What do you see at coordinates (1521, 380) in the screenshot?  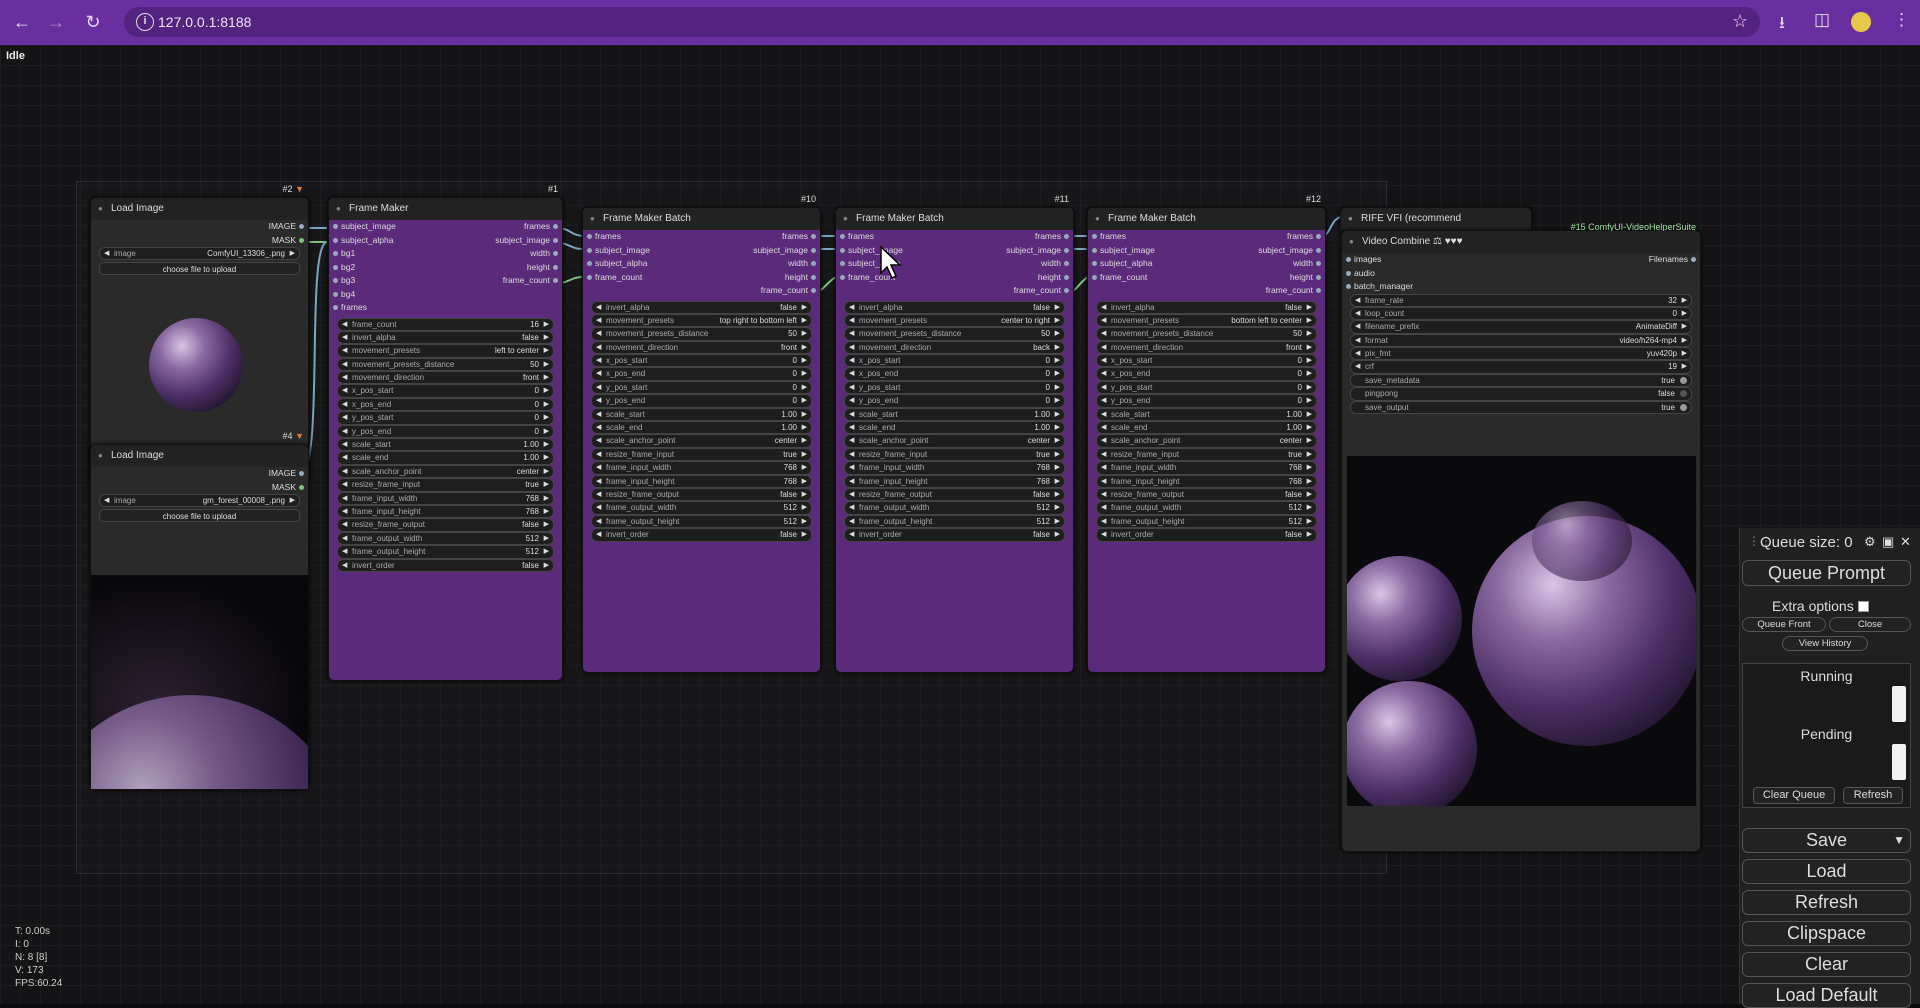 I see `widget-save-metadata: save_metadata true` at bounding box center [1521, 380].